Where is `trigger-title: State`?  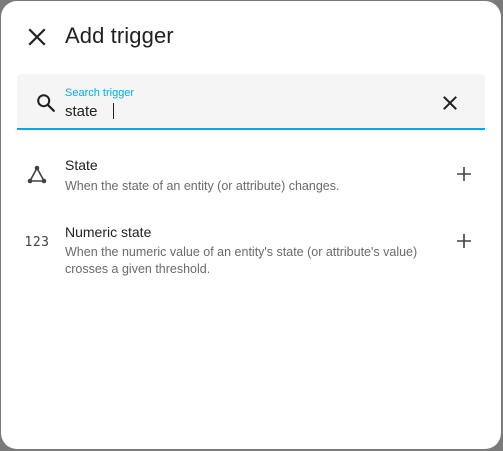
trigger-title: State is located at coordinates (81, 165).